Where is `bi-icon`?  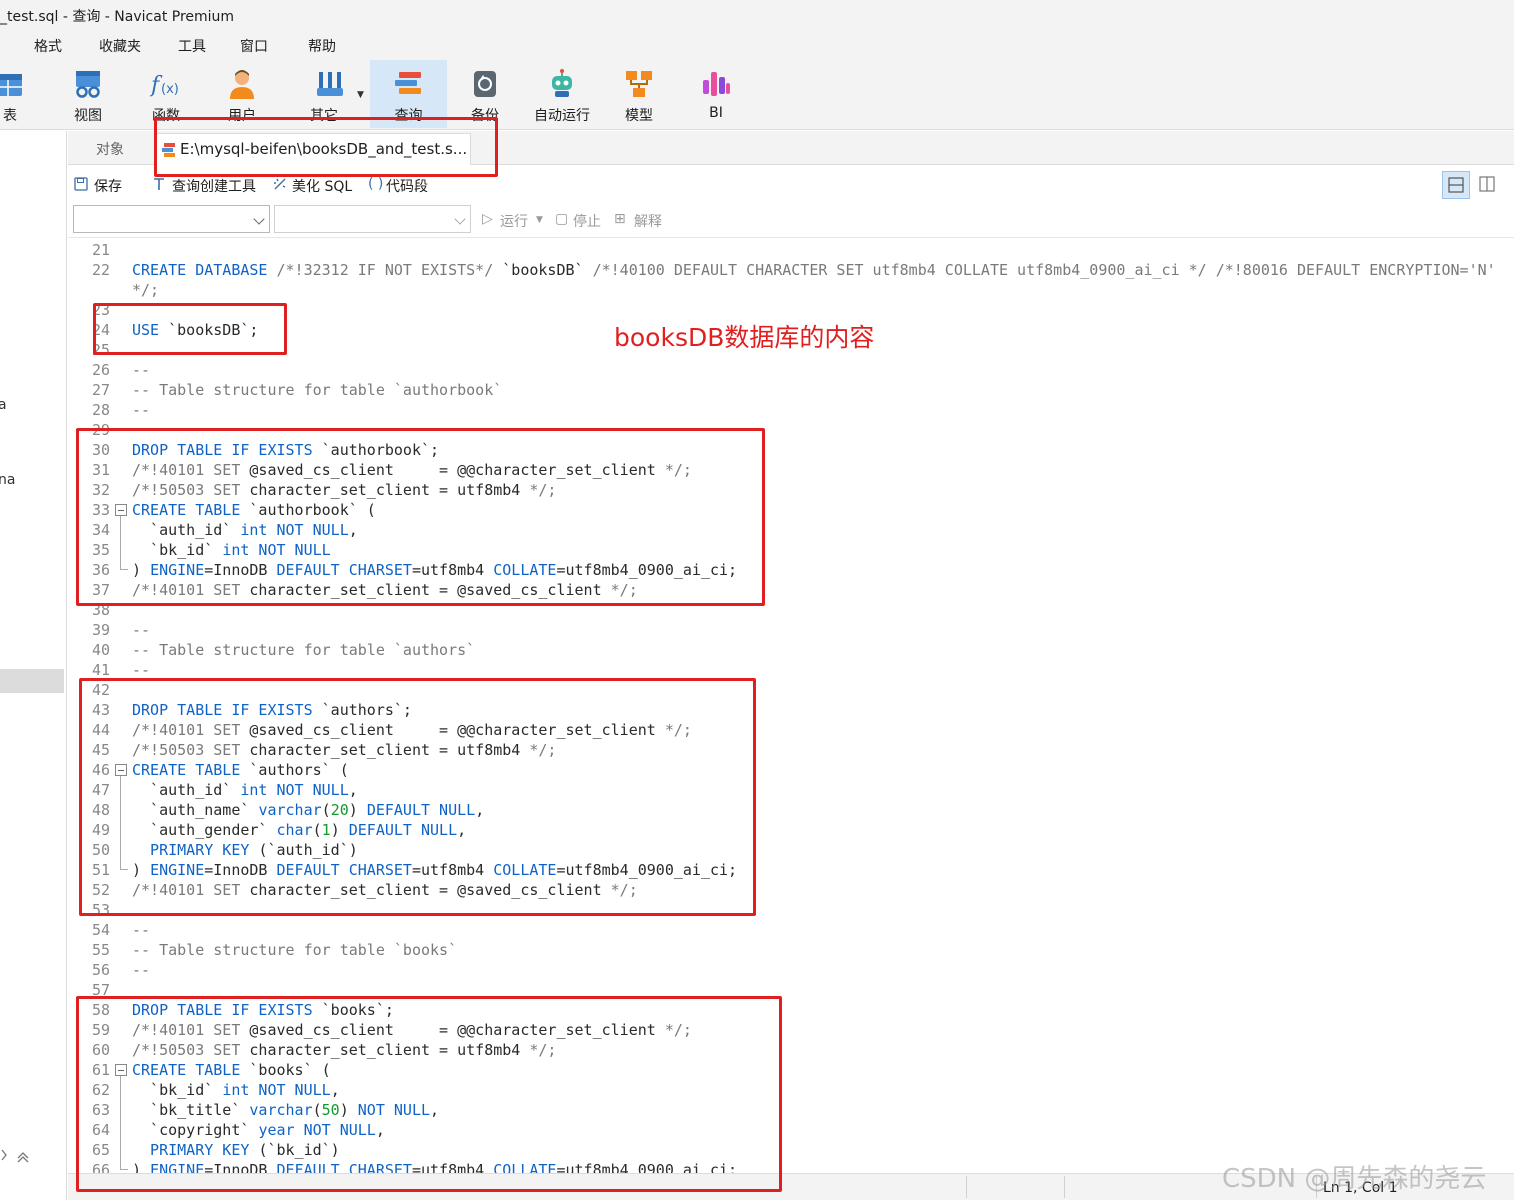 bi-icon is located at coordinates (716, 84).